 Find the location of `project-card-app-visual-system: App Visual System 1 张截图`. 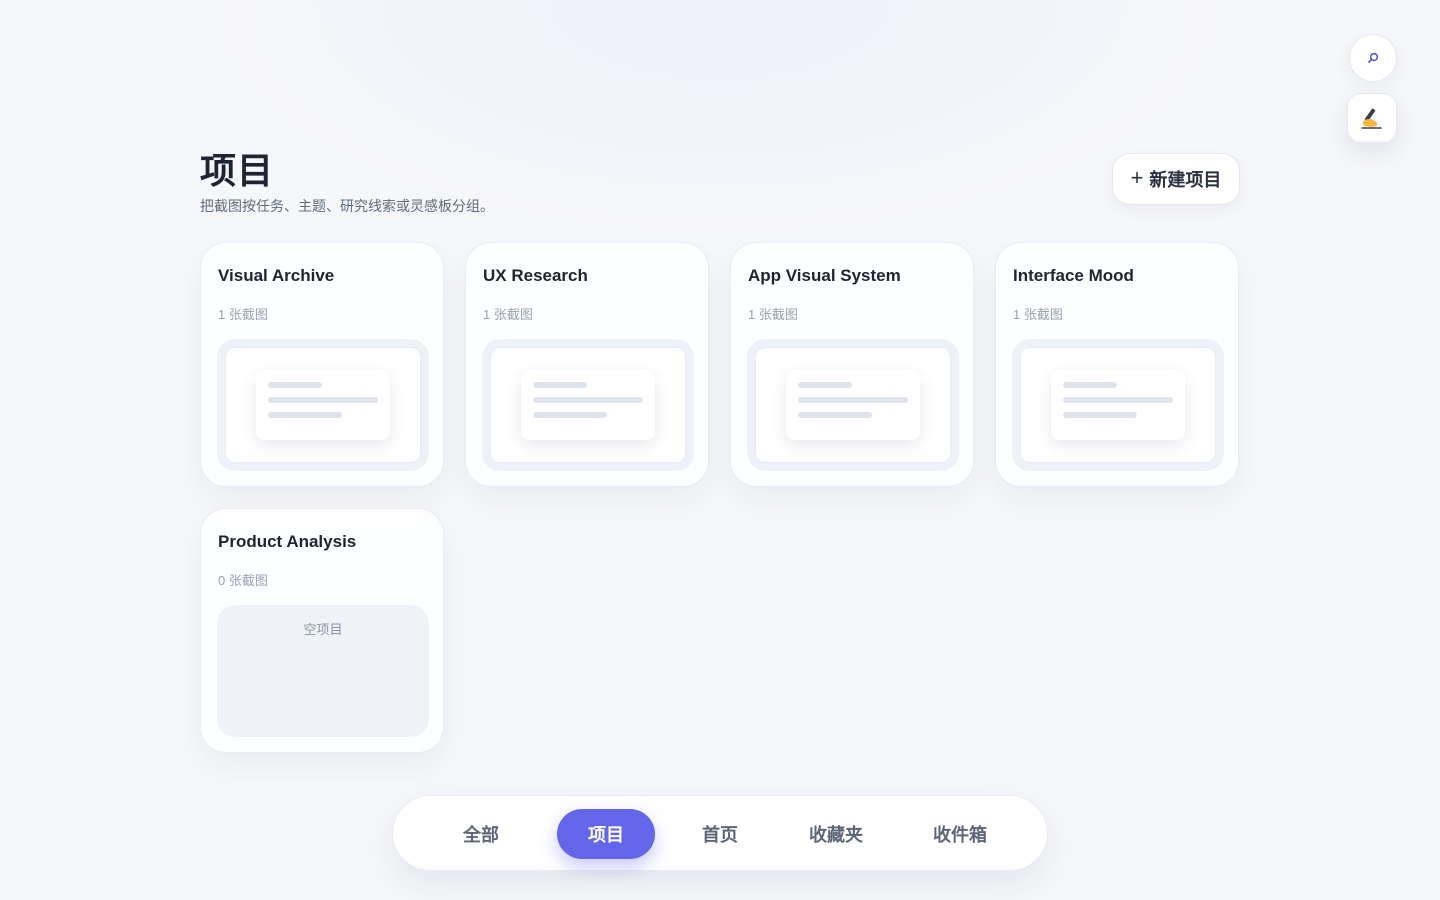

project-card-app-visual-system: App Visual System 1 张截图 is located at coordinates (852, 364).